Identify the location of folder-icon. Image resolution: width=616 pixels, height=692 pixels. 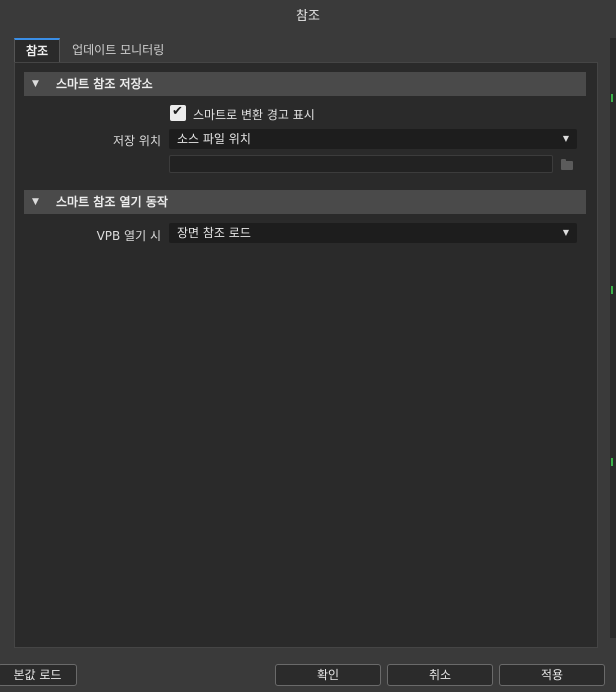
(567, 164).